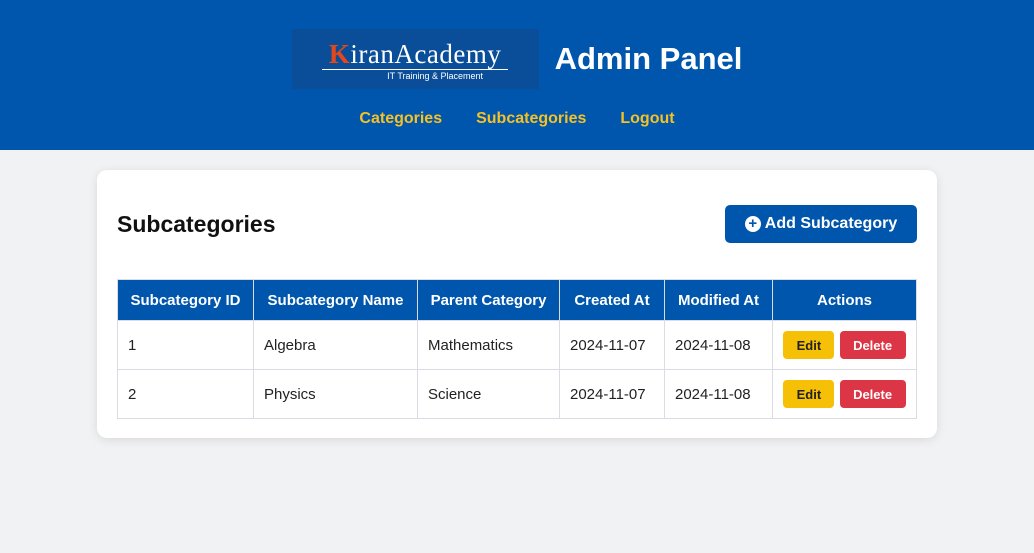 The height and width of the screenshot is (553, 1034). Describe the element at coordinates (335, 345) in the screenshot. I see `cell-name: Algebra` at that location.